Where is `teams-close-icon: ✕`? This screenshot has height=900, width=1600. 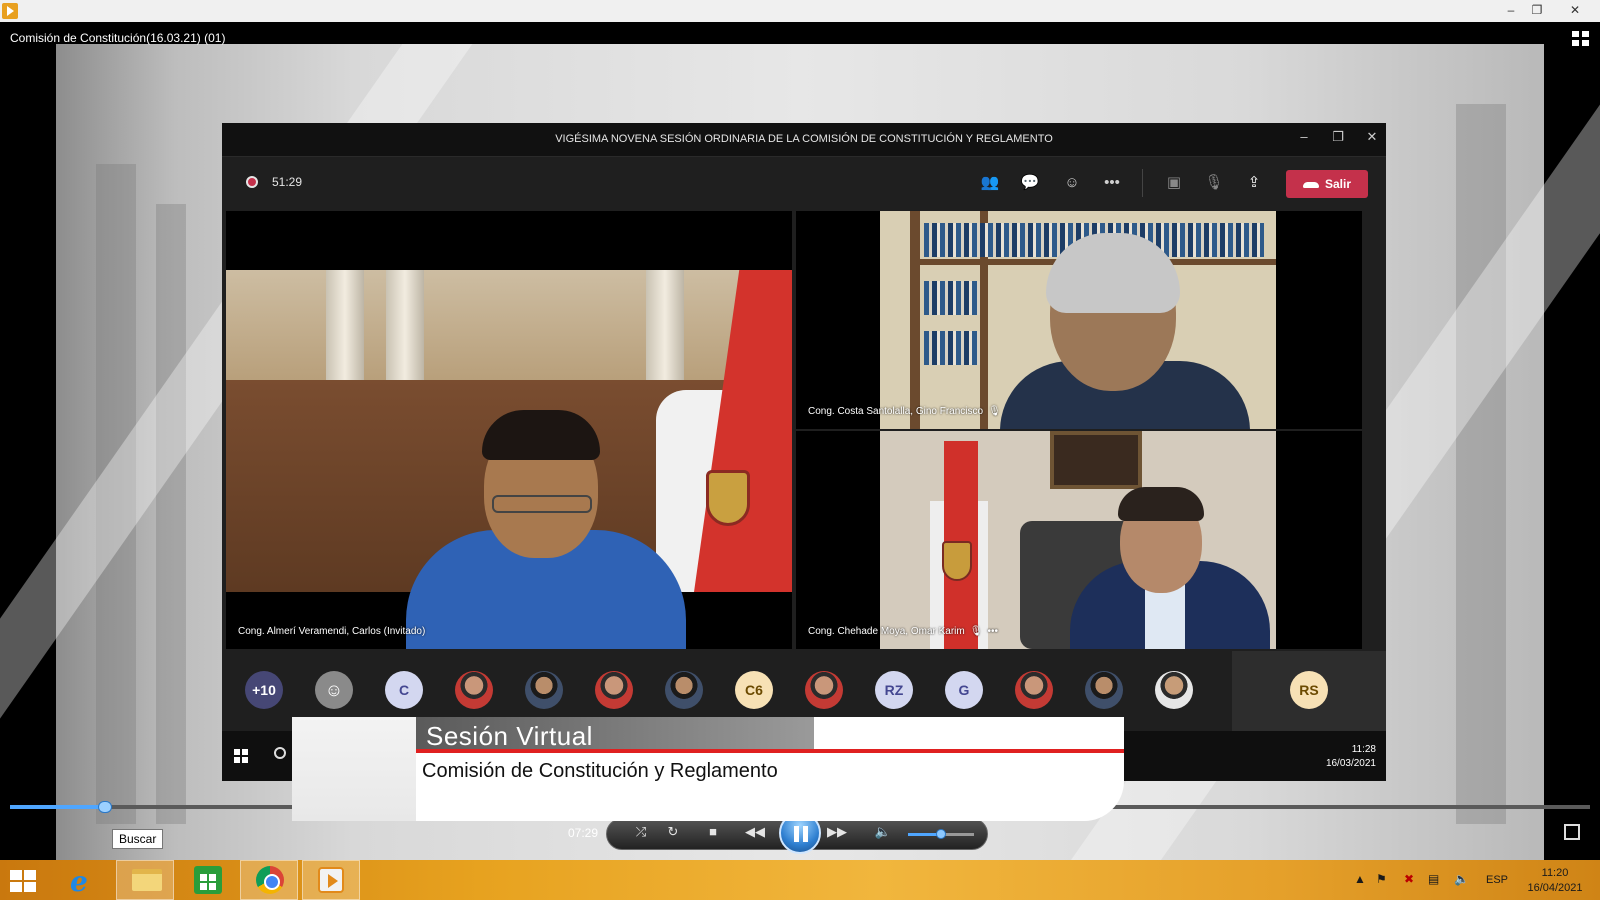 teams-close-icon: ✕ is located at coordinates (1372, 136).